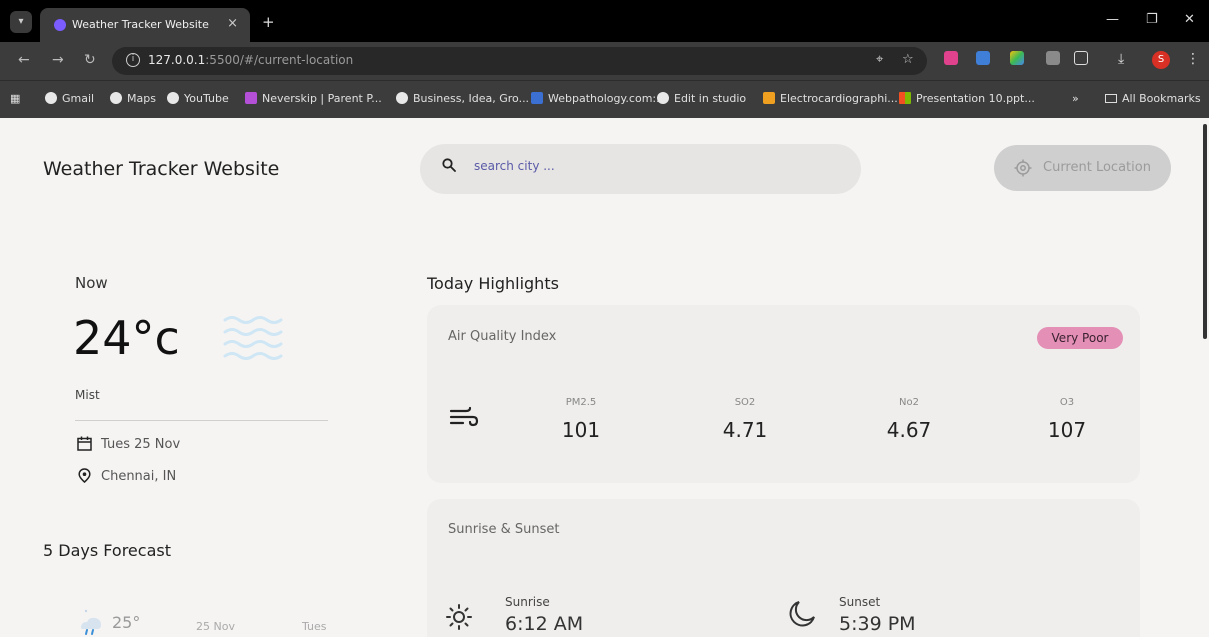  I want to click on brand-title: Weather Tracker Website, so click(161, 169).